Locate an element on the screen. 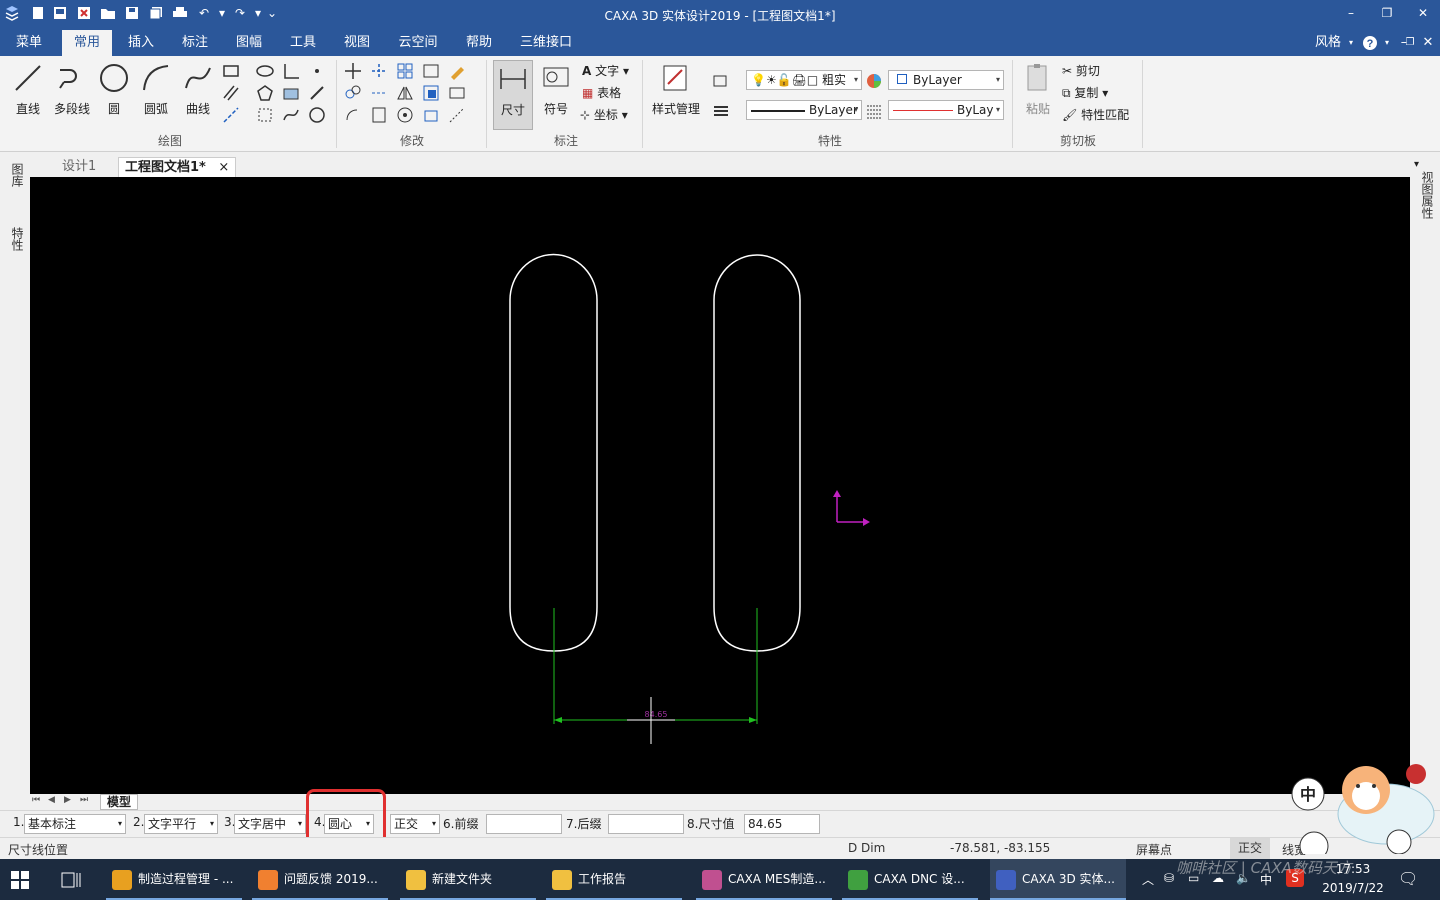  taskbar-app-3: 工作报告 is located at coordinates (614, 879).